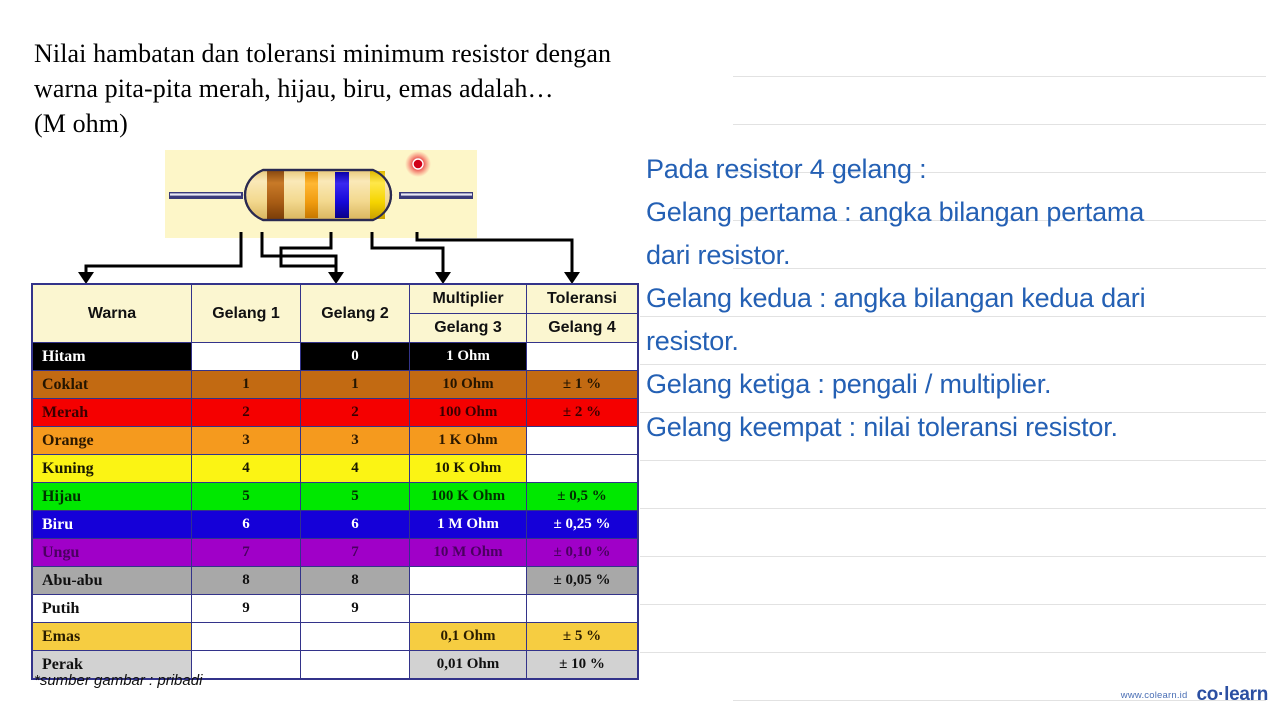 The image size is (1280, 720). What do you see at coordinates (1194, 695) in the screenshot?
I see `brand-block: www.colearn.id co·learn` at bounding box center [1194, 695].